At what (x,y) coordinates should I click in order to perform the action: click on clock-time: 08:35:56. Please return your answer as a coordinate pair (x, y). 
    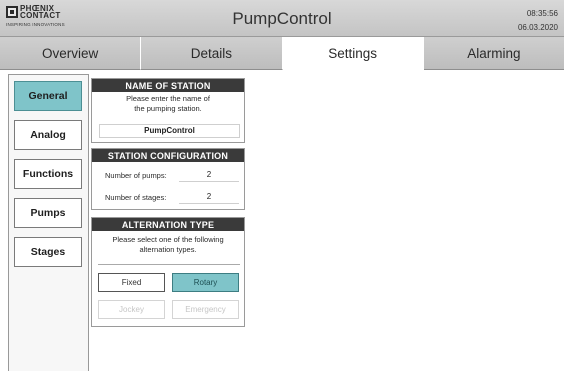
    Looking at the image, I should click on (542, 13).